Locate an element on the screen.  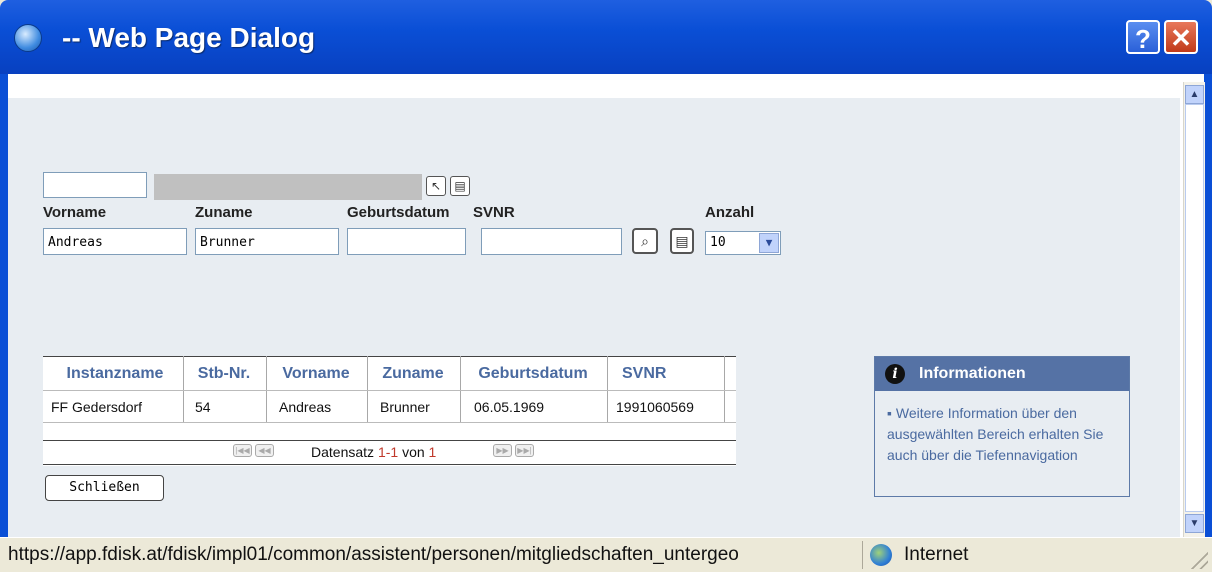
column-header-vorname: Vorname is located at coordinates (316, 374).